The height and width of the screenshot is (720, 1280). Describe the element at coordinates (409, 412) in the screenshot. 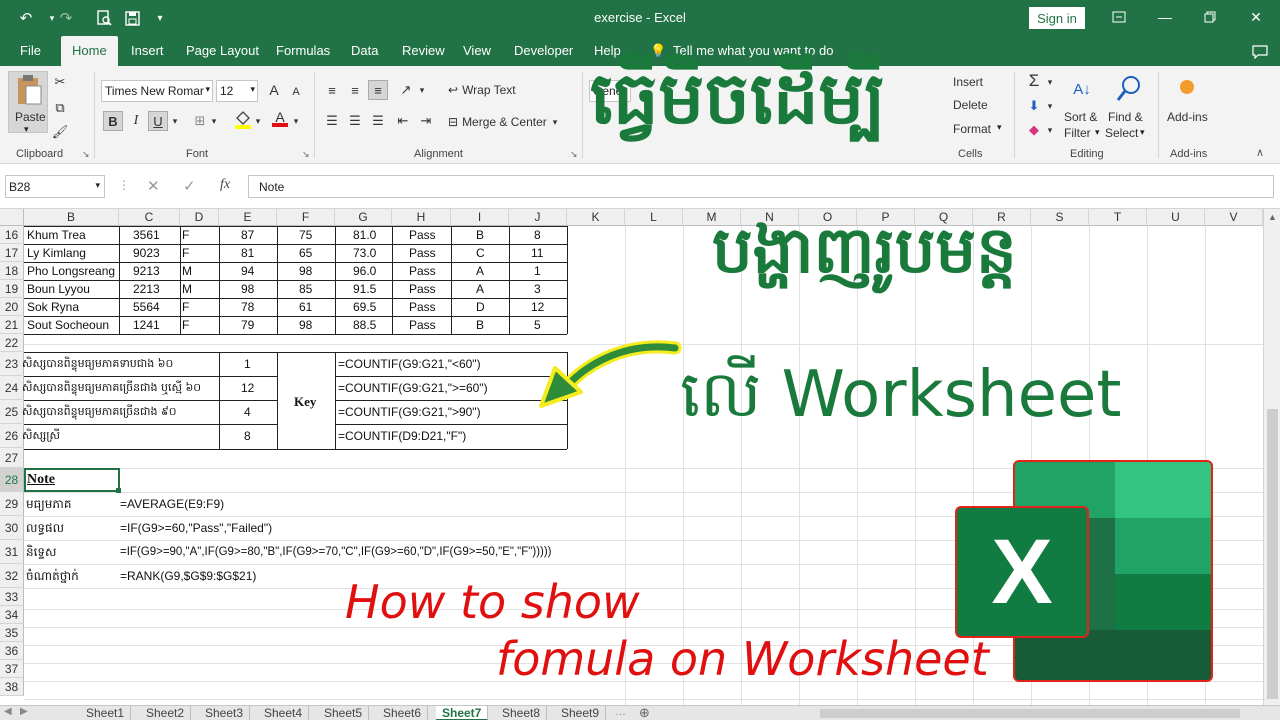

I see `summary-formula: =COUNTIF(G9:G21,">90")` at that location.